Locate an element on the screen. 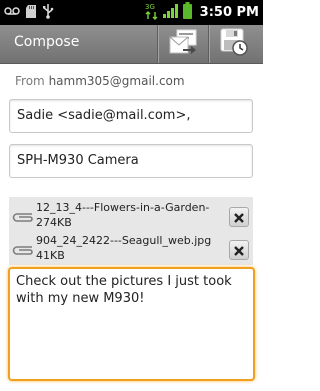 The image size is (320, 391). data-activity-icon: 3G is located at coordinates (152, 13).